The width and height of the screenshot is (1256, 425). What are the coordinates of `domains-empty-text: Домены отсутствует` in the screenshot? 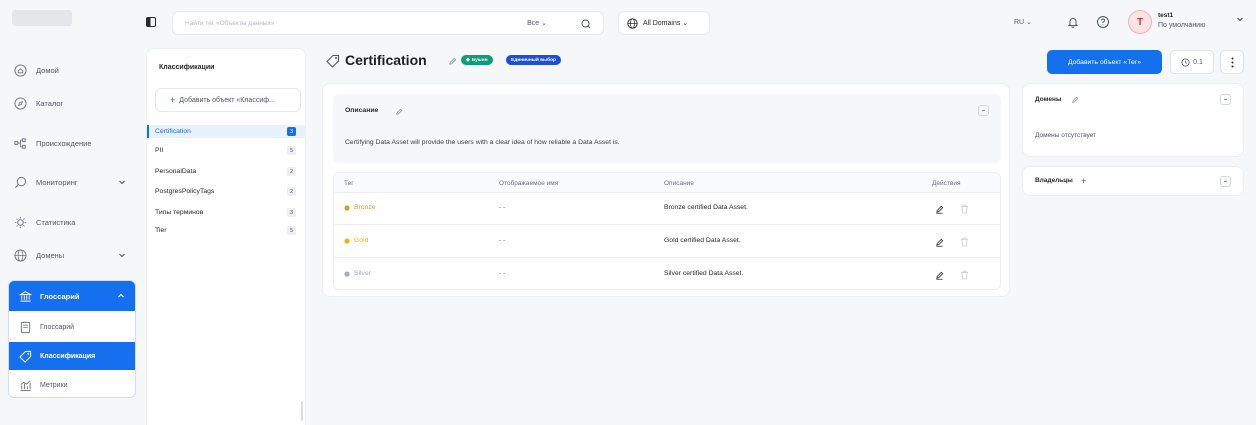 It's located at (1066, 135).